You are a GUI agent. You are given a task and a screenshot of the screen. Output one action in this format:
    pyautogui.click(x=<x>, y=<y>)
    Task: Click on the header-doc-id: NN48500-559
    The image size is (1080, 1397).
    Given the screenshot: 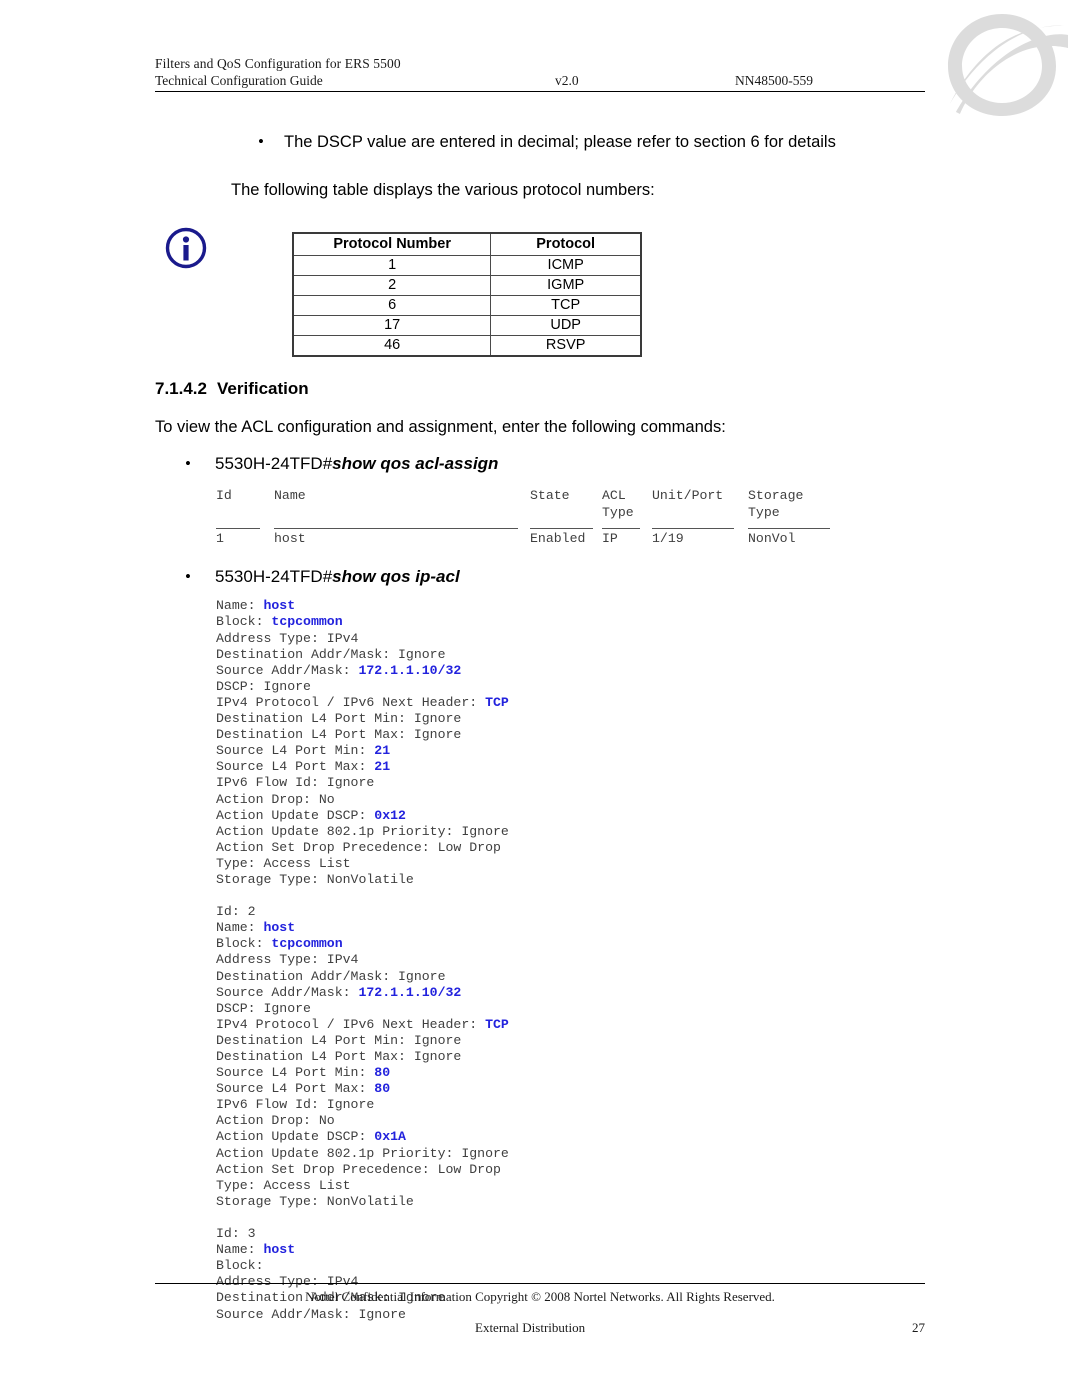 What is the action you would take?
    pyautogui.click(x=774, y=80)
    